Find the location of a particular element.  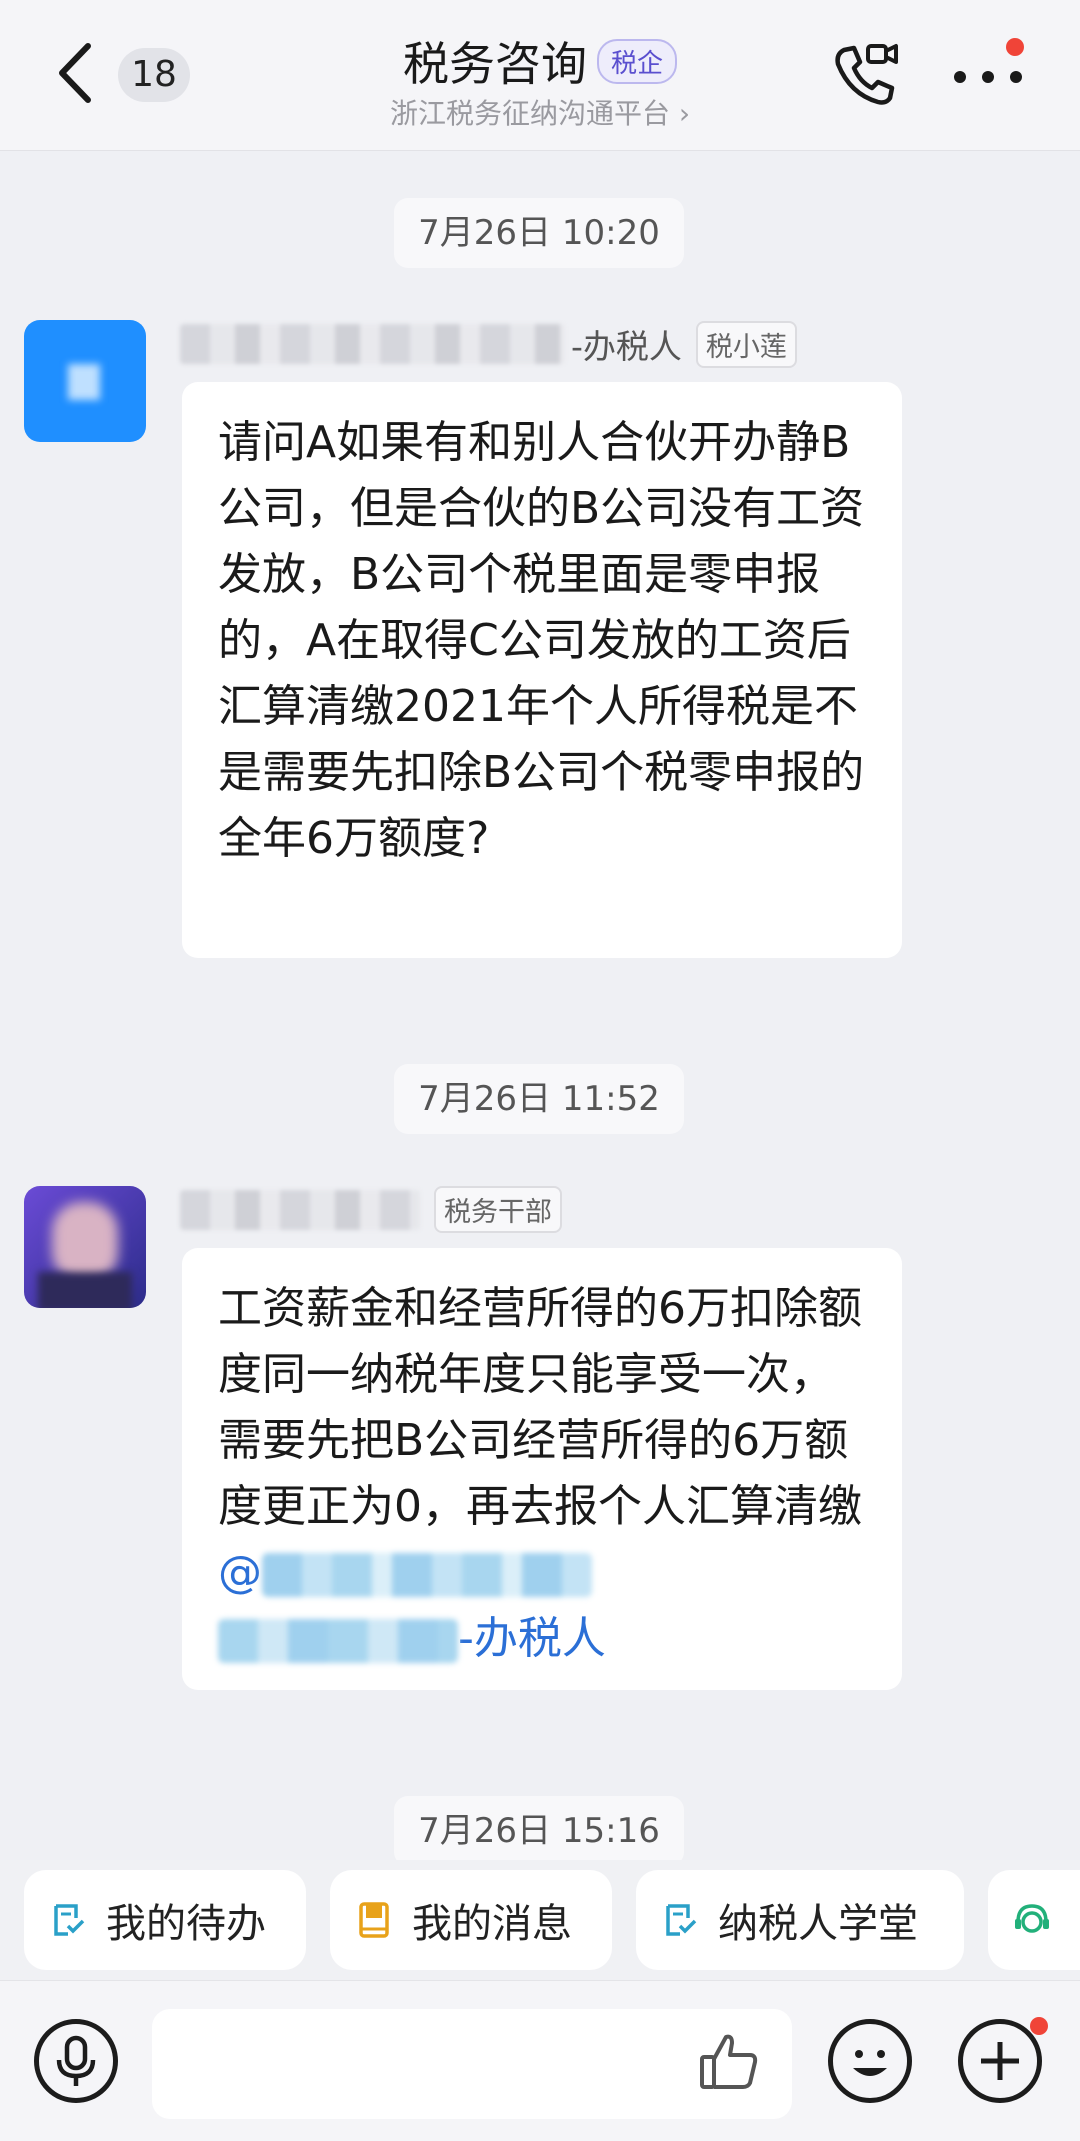

quick-action-messages: 我的消息 is located at coordinates (471, 1920).